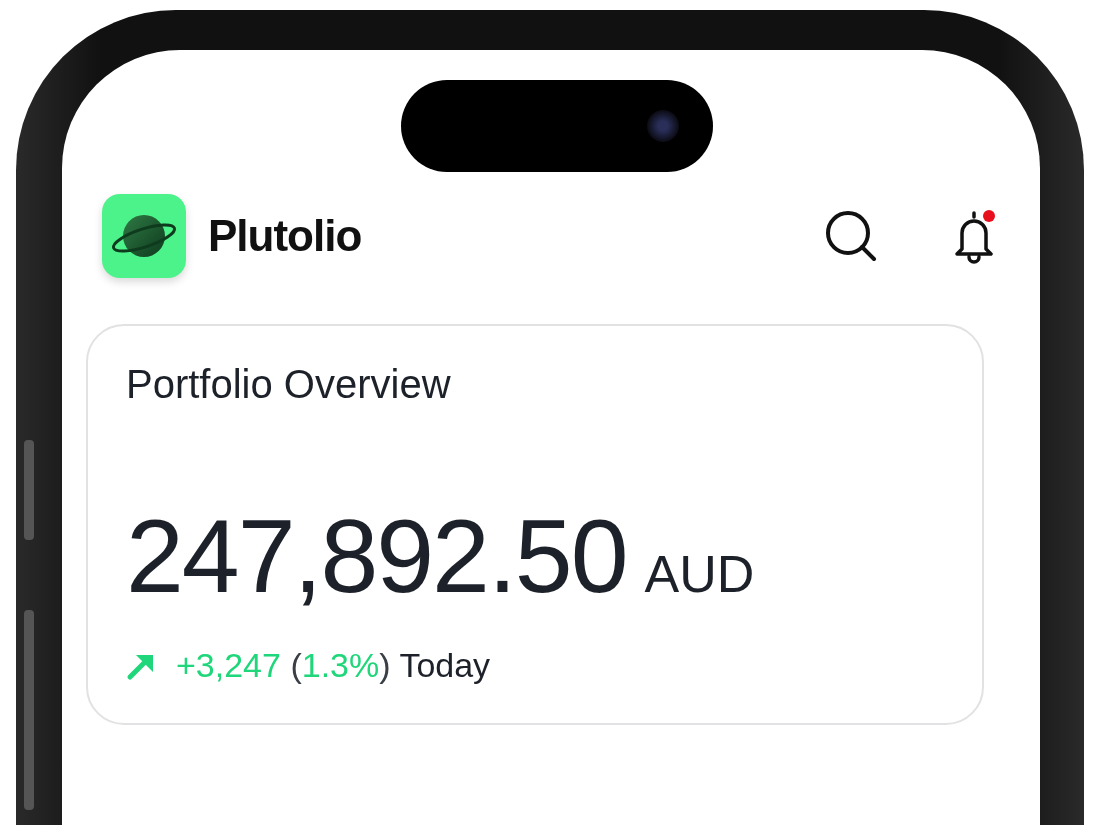 Image resolution: width=1100 pixels, height=825 pixels. What do you see at coordinates (144, 236) in the screenshot?
I see `planet-logo-icon` at bounding box center [144, 236].